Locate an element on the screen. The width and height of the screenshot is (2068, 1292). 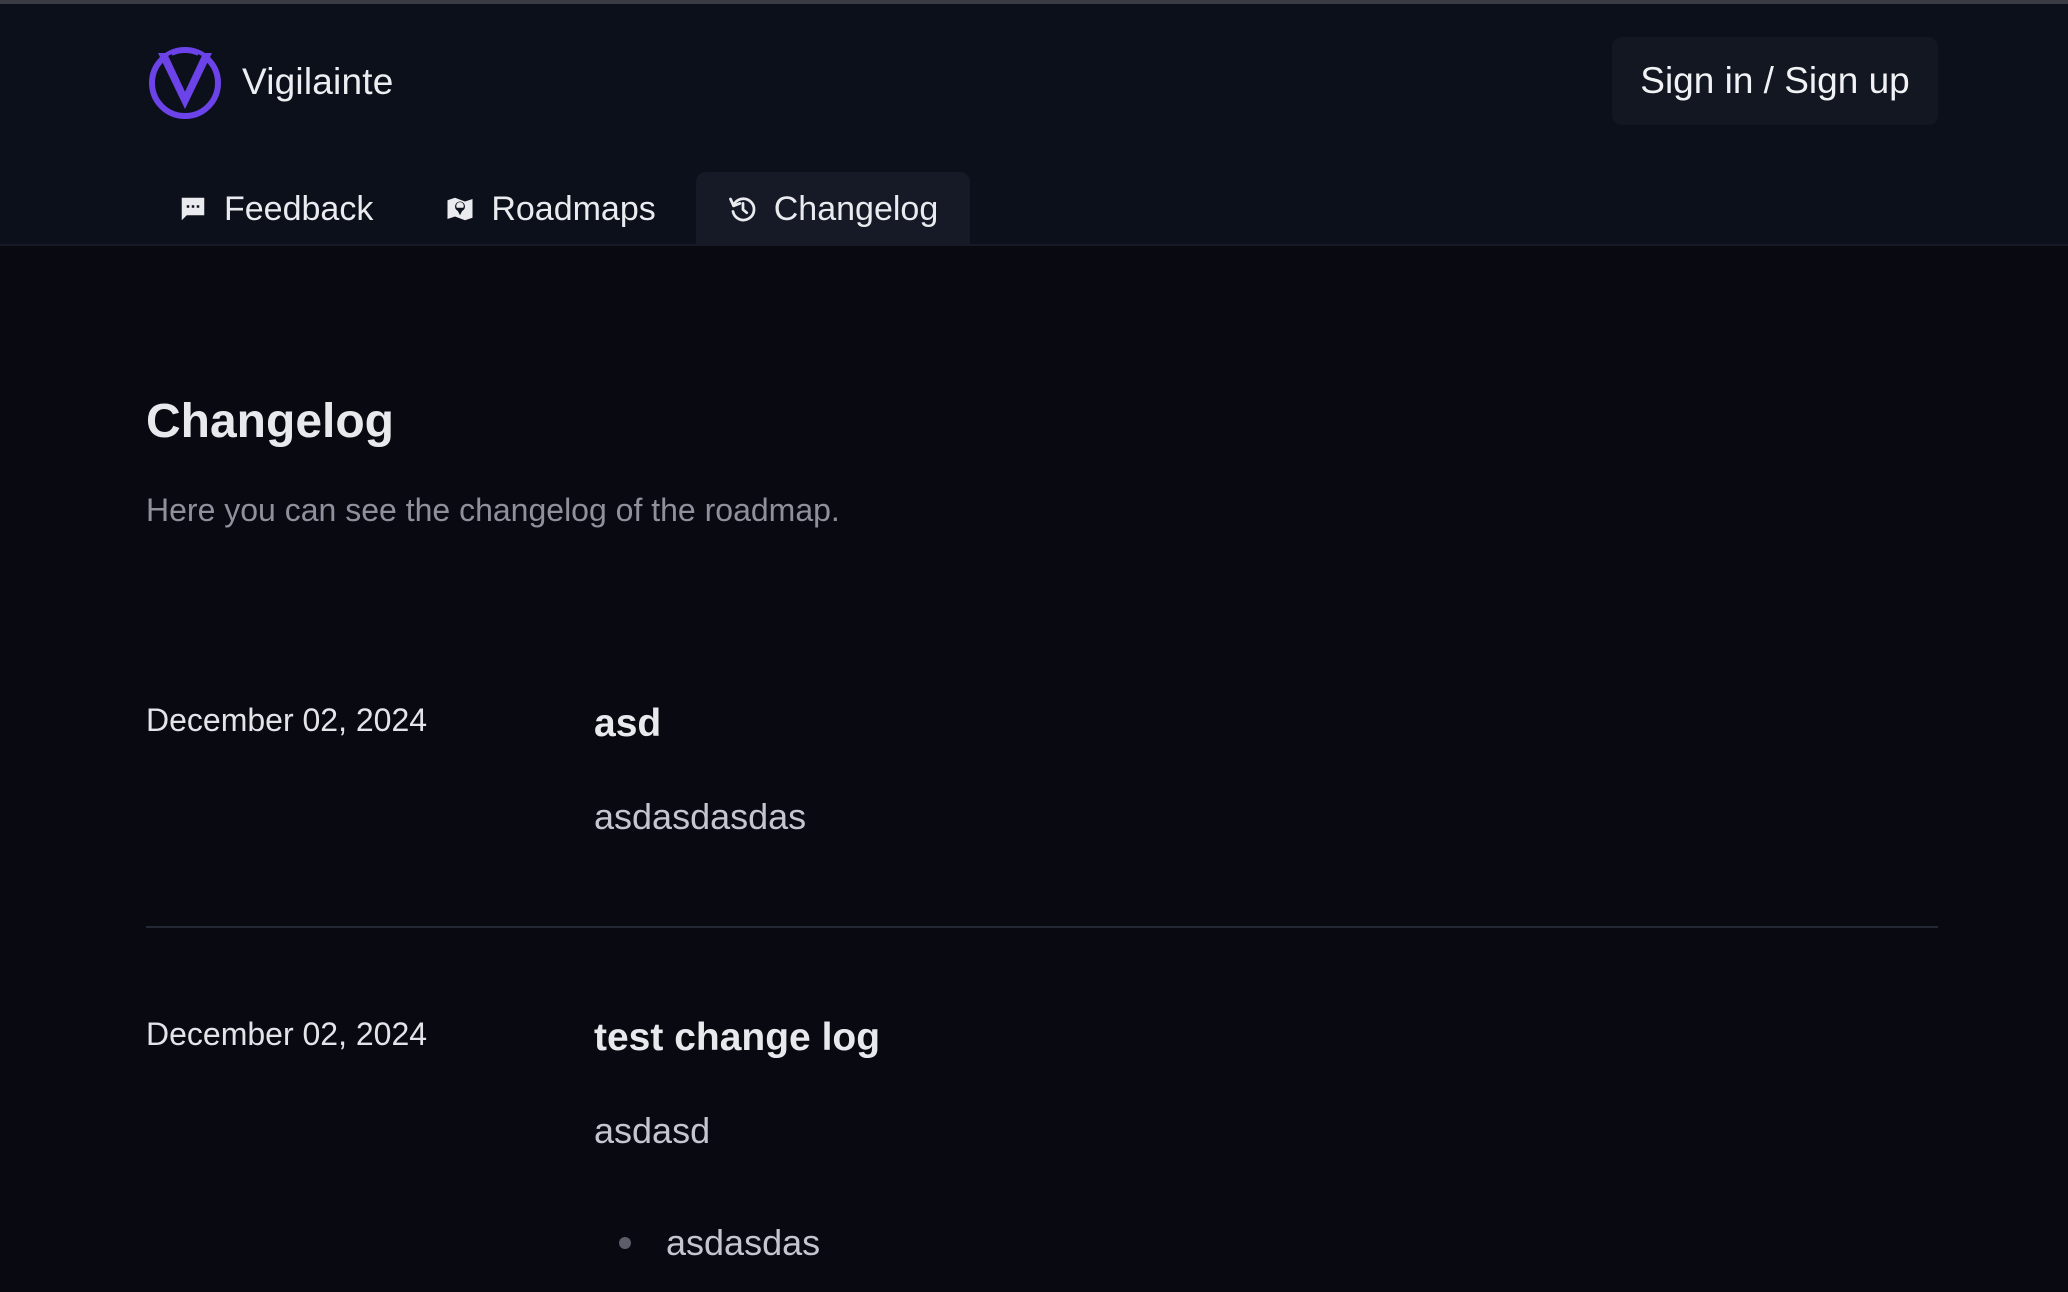
bullet-item: asdasdas is located at coordinates (707, 1243).